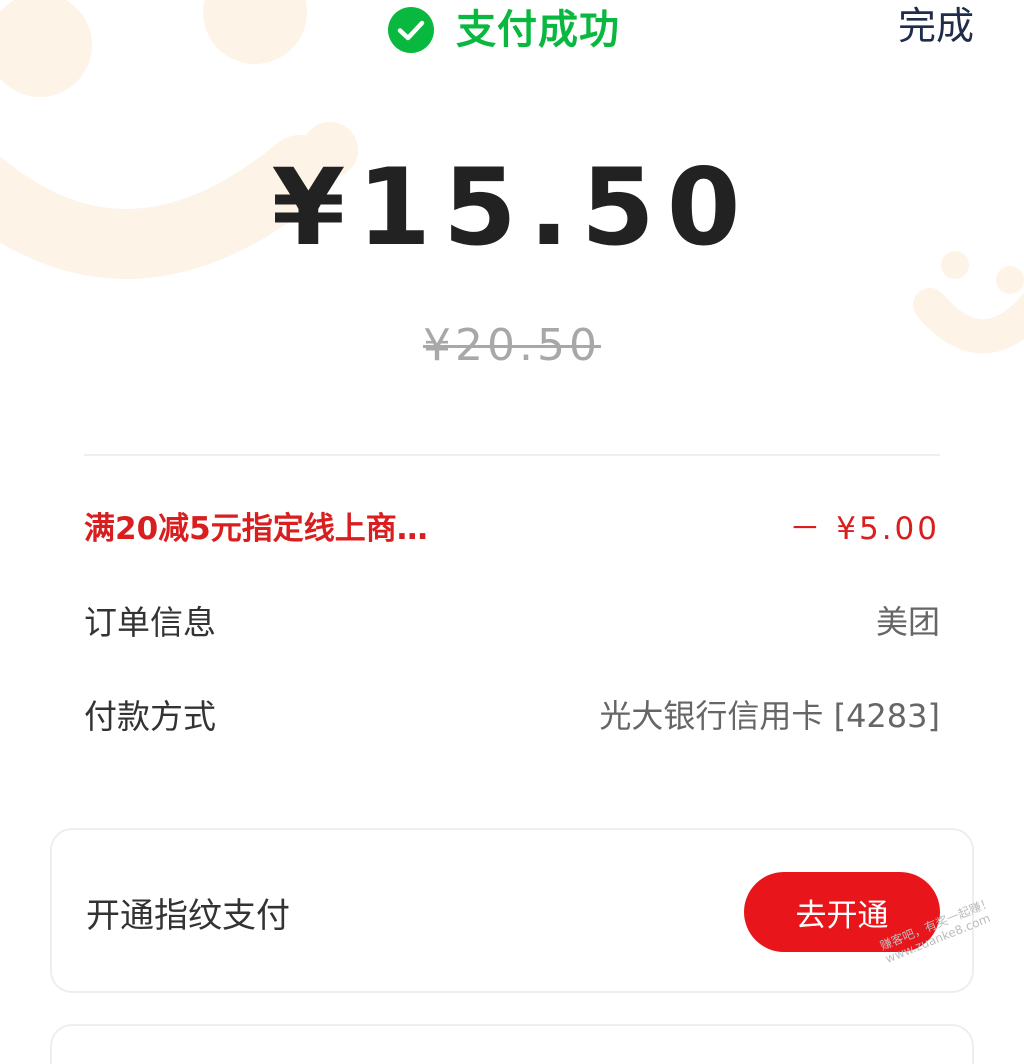 This screenshot has height=1064, width=1024. What do you see at coordinates (512, 345) in the screenshot?
I see `original-amount: ¥20.50` at bounding box center [512, 345].